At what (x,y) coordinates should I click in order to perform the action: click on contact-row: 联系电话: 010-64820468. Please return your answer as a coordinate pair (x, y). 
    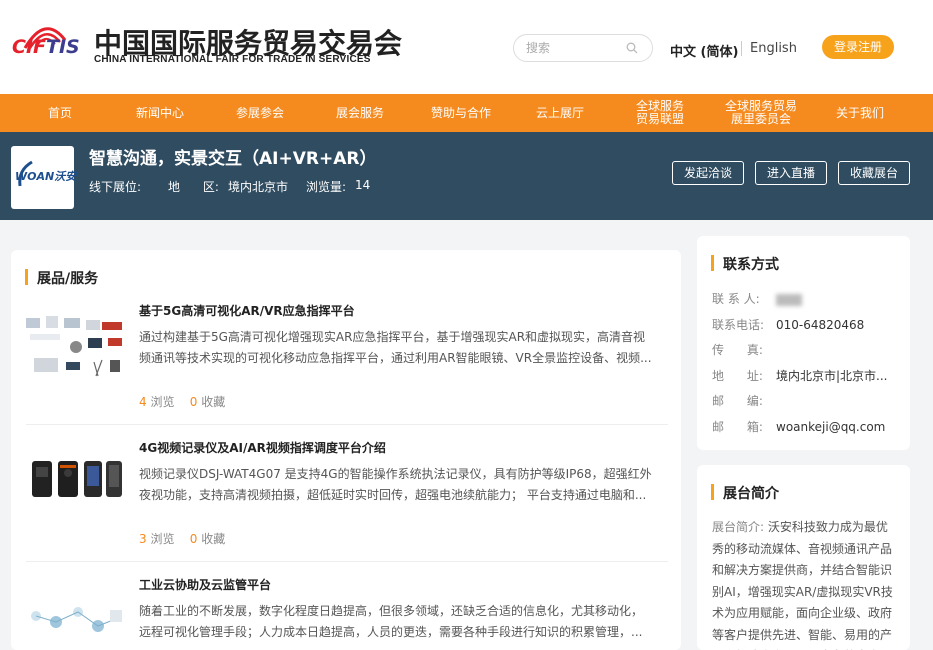
    Looking at the image, I should click on (788, 324).